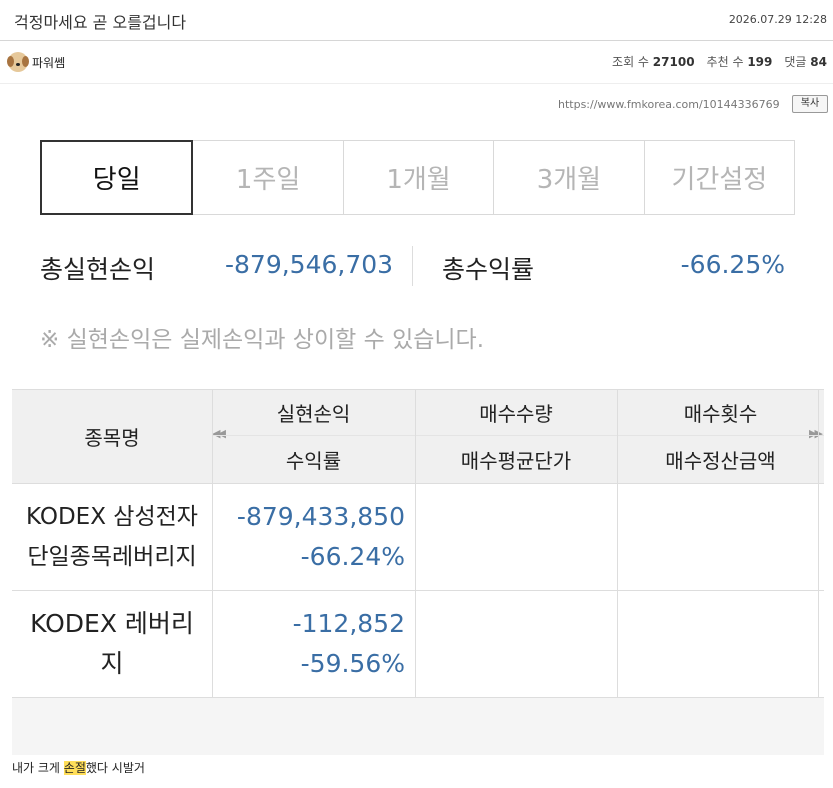 The height and width of the screenshot is (788, 833). Describe the element at coordinates (262, 340) in the screenshot. I see `pnl-notice: ※ 실현손익은 실제손익과 상이할 수 있습니다.` at that location.